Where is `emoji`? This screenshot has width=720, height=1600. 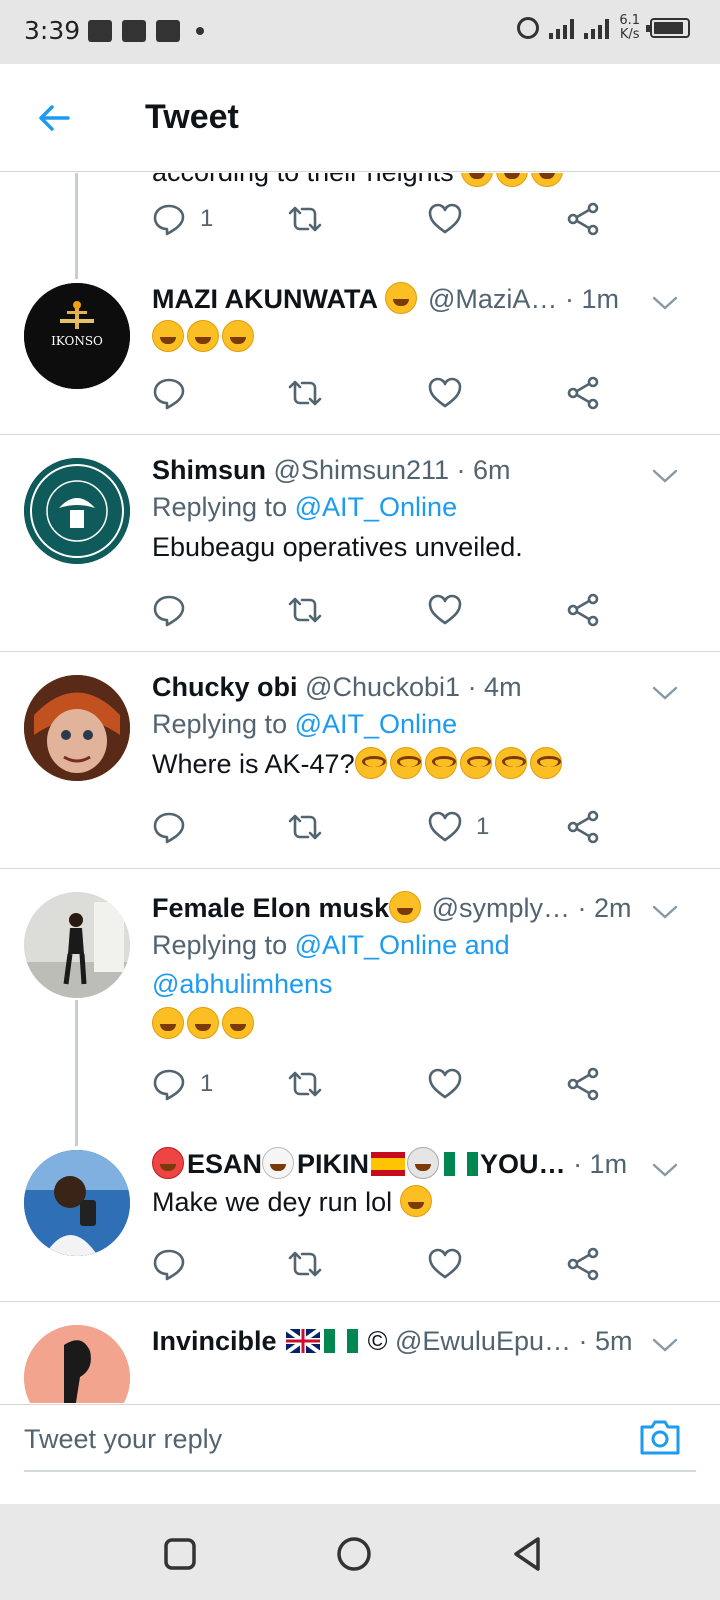
emoji is located at coordinates (477, 180).